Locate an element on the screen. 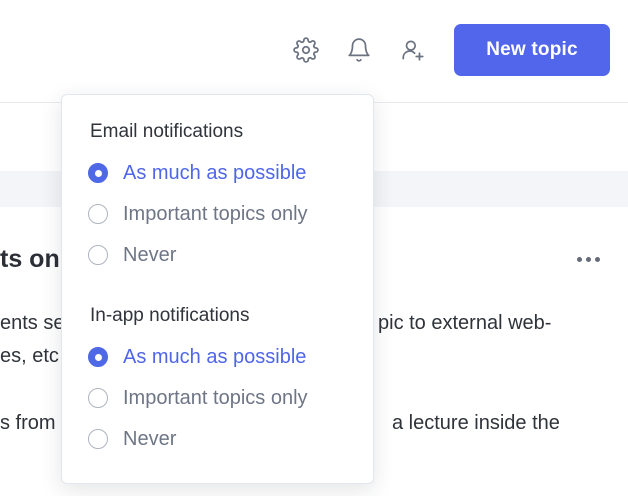 This screenshot has width=628, height=496. email-notifications-heading: Email notifications is located at coordinates (167, 131).